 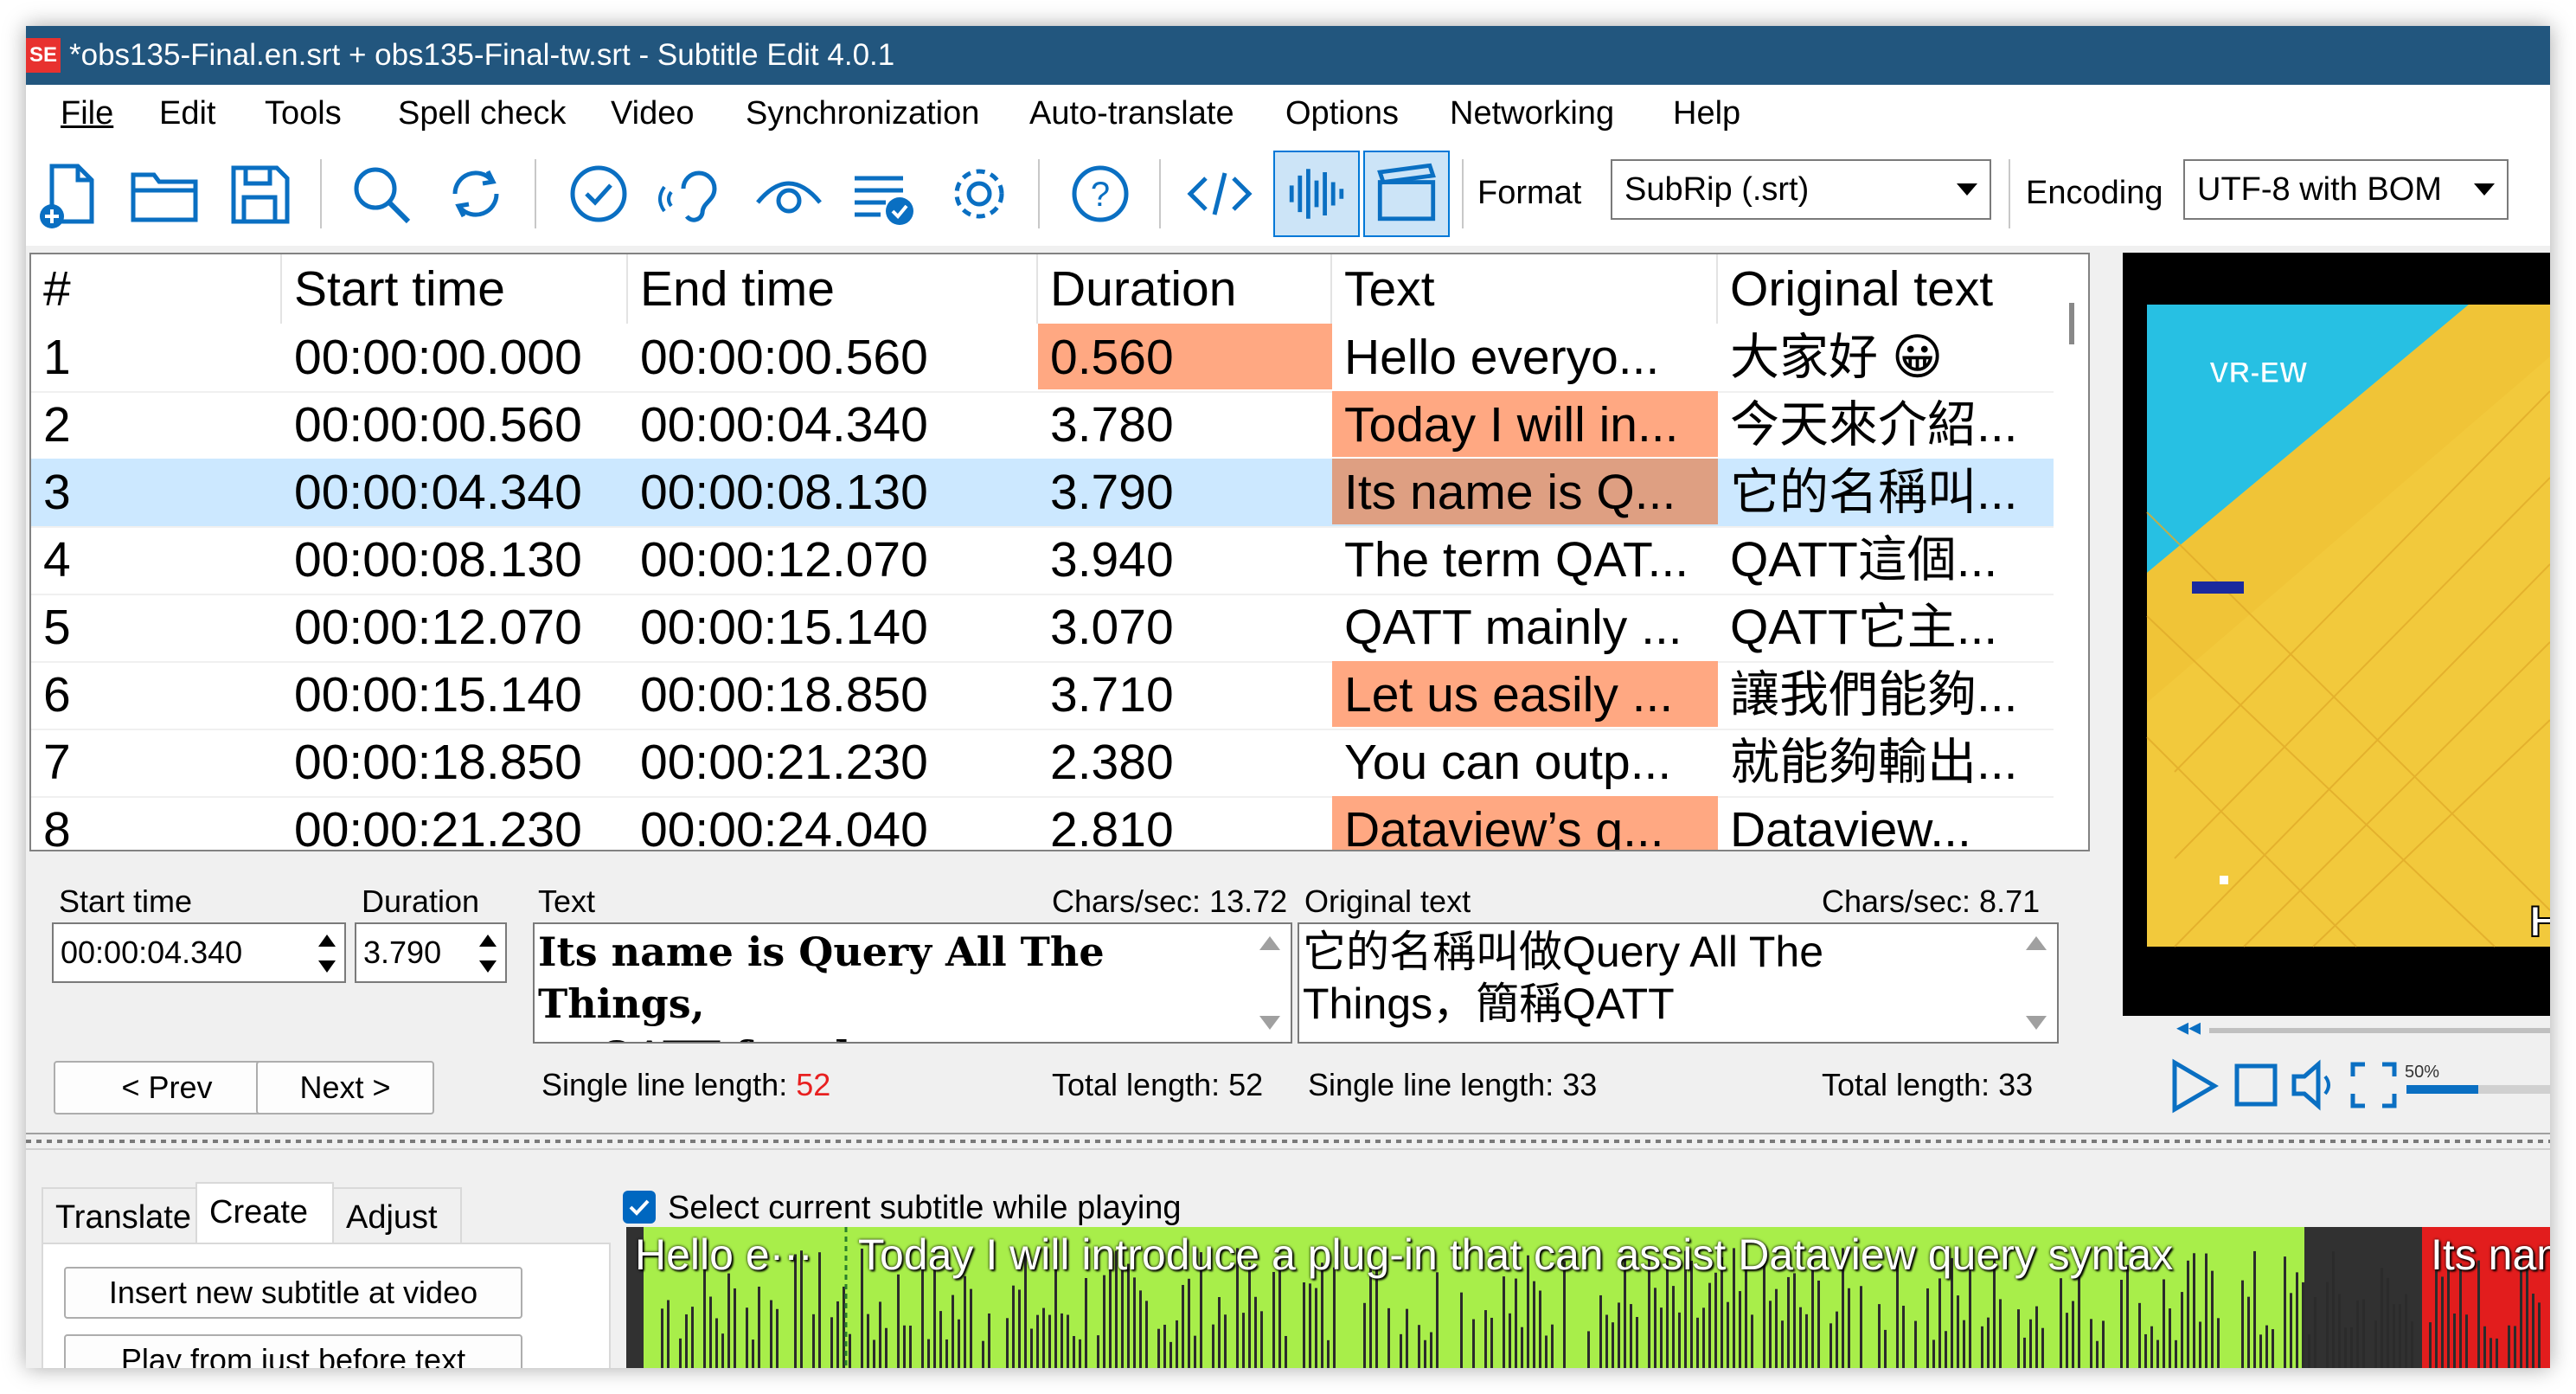 What do you see at coordinates (789, 194) in the screenshot?
I see `visual-sync-icon` at bounding box center [789, 194].